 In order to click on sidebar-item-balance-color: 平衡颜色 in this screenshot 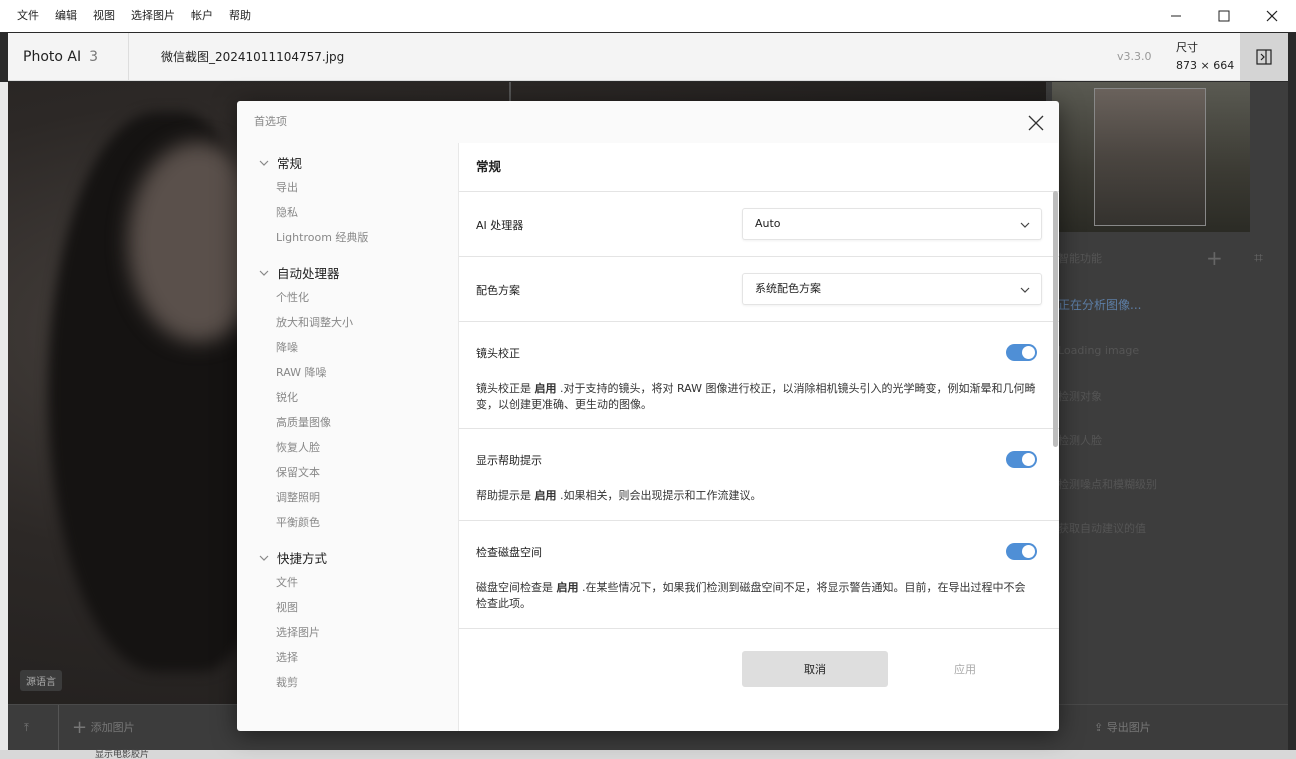, I will do `click(298, 522)`.